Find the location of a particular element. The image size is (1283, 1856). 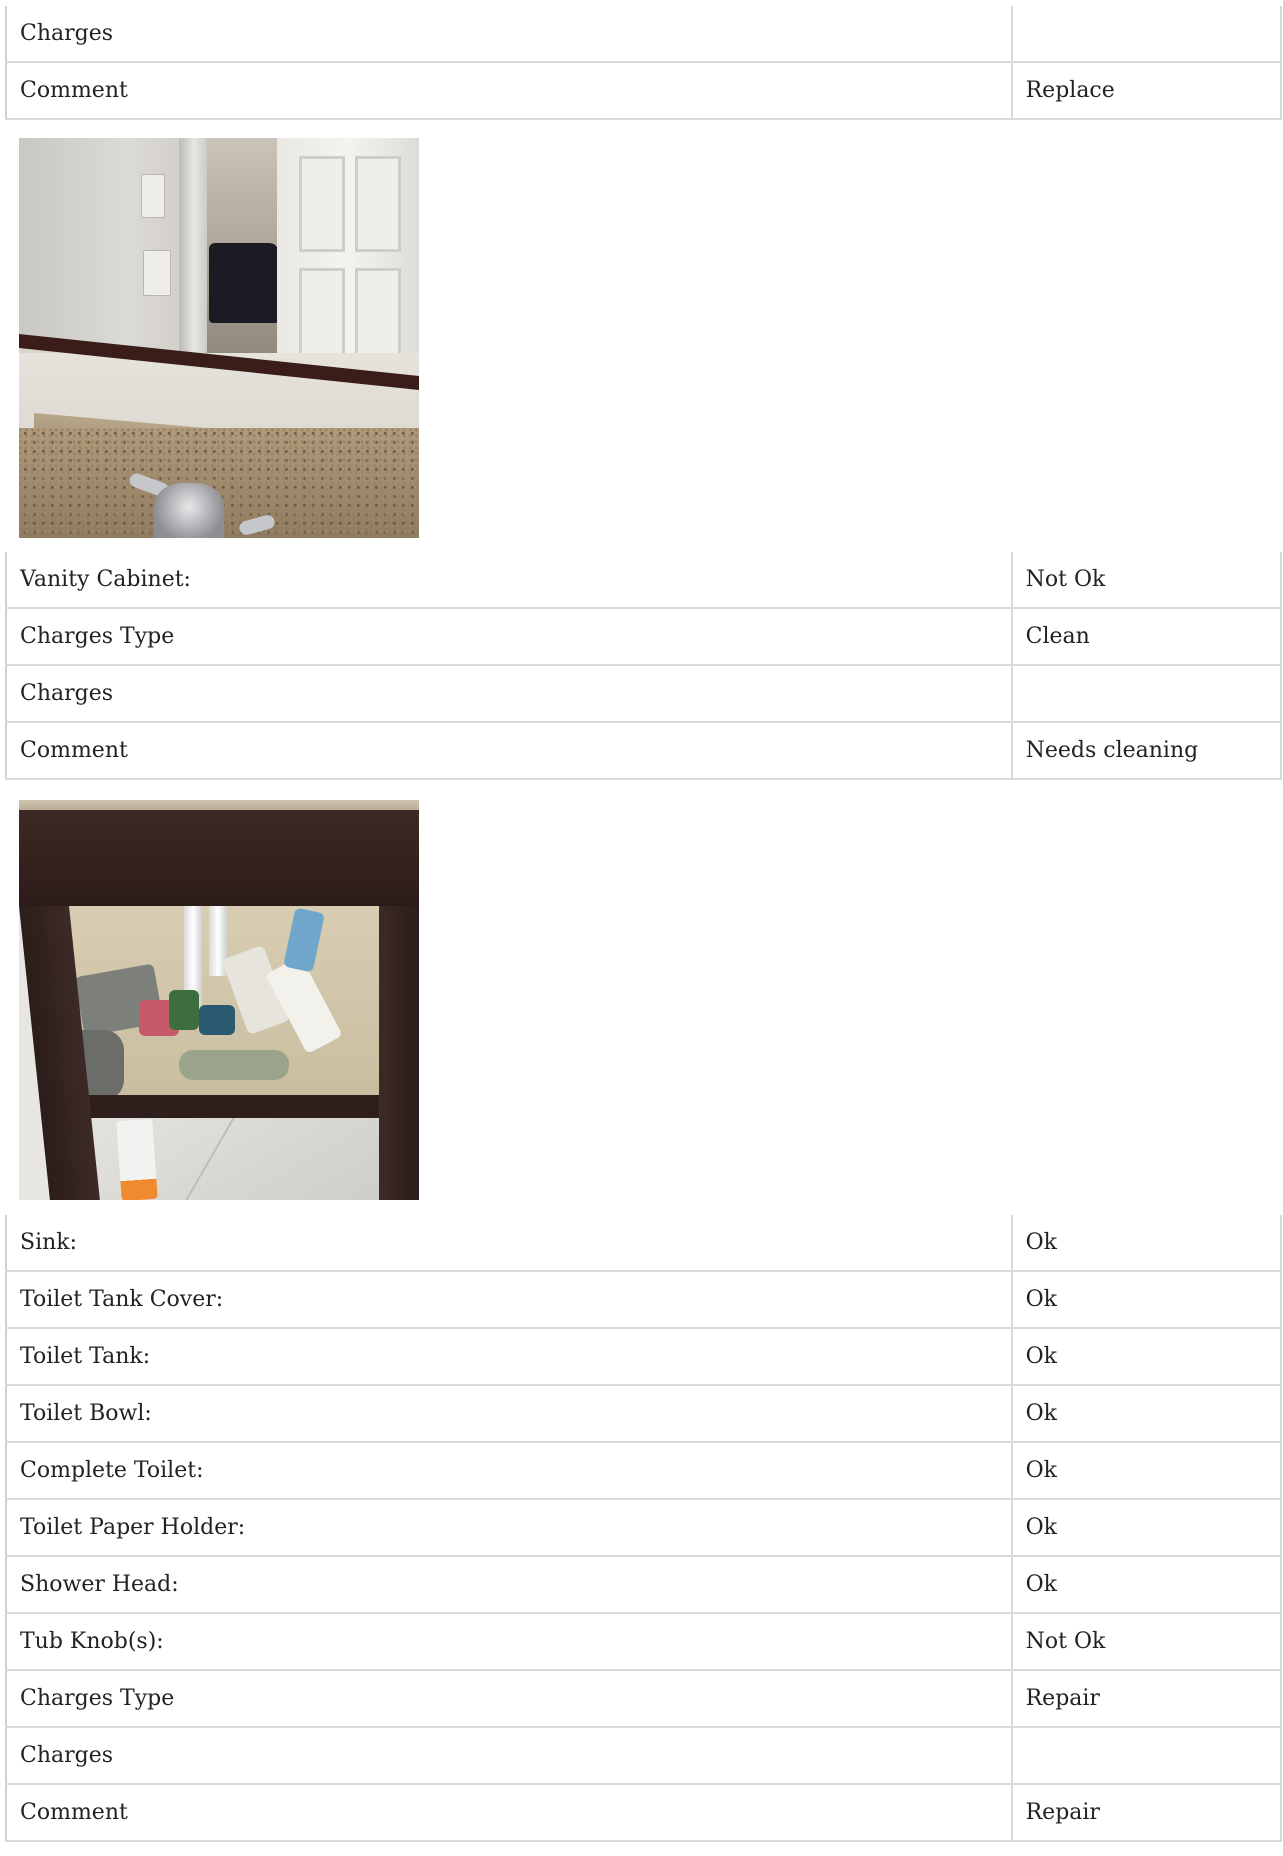

row-value: Needs cleaning is located at coordinates (1146, 750).